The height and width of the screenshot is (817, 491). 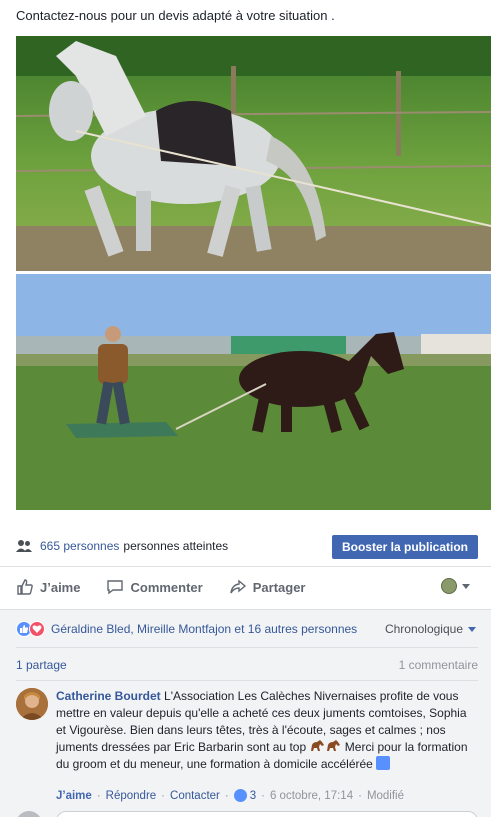 I want to click on audience-selector, so click(x=455, y=586).